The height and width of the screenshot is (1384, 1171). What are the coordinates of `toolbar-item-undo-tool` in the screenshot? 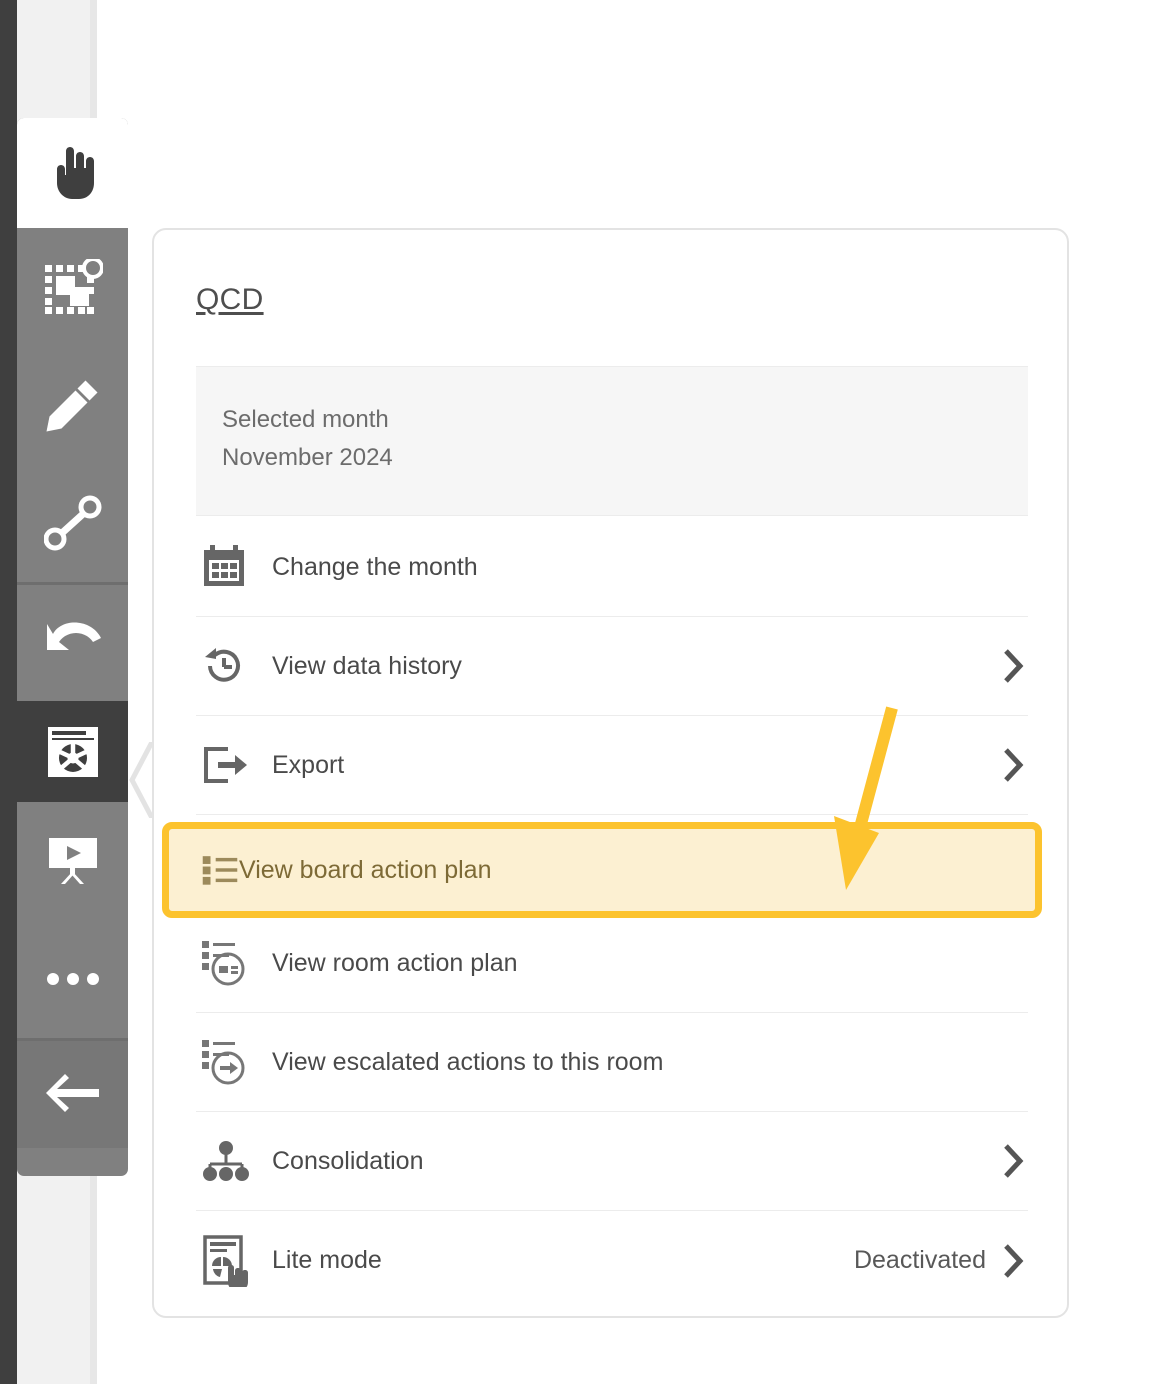 It's located at (72, 641).